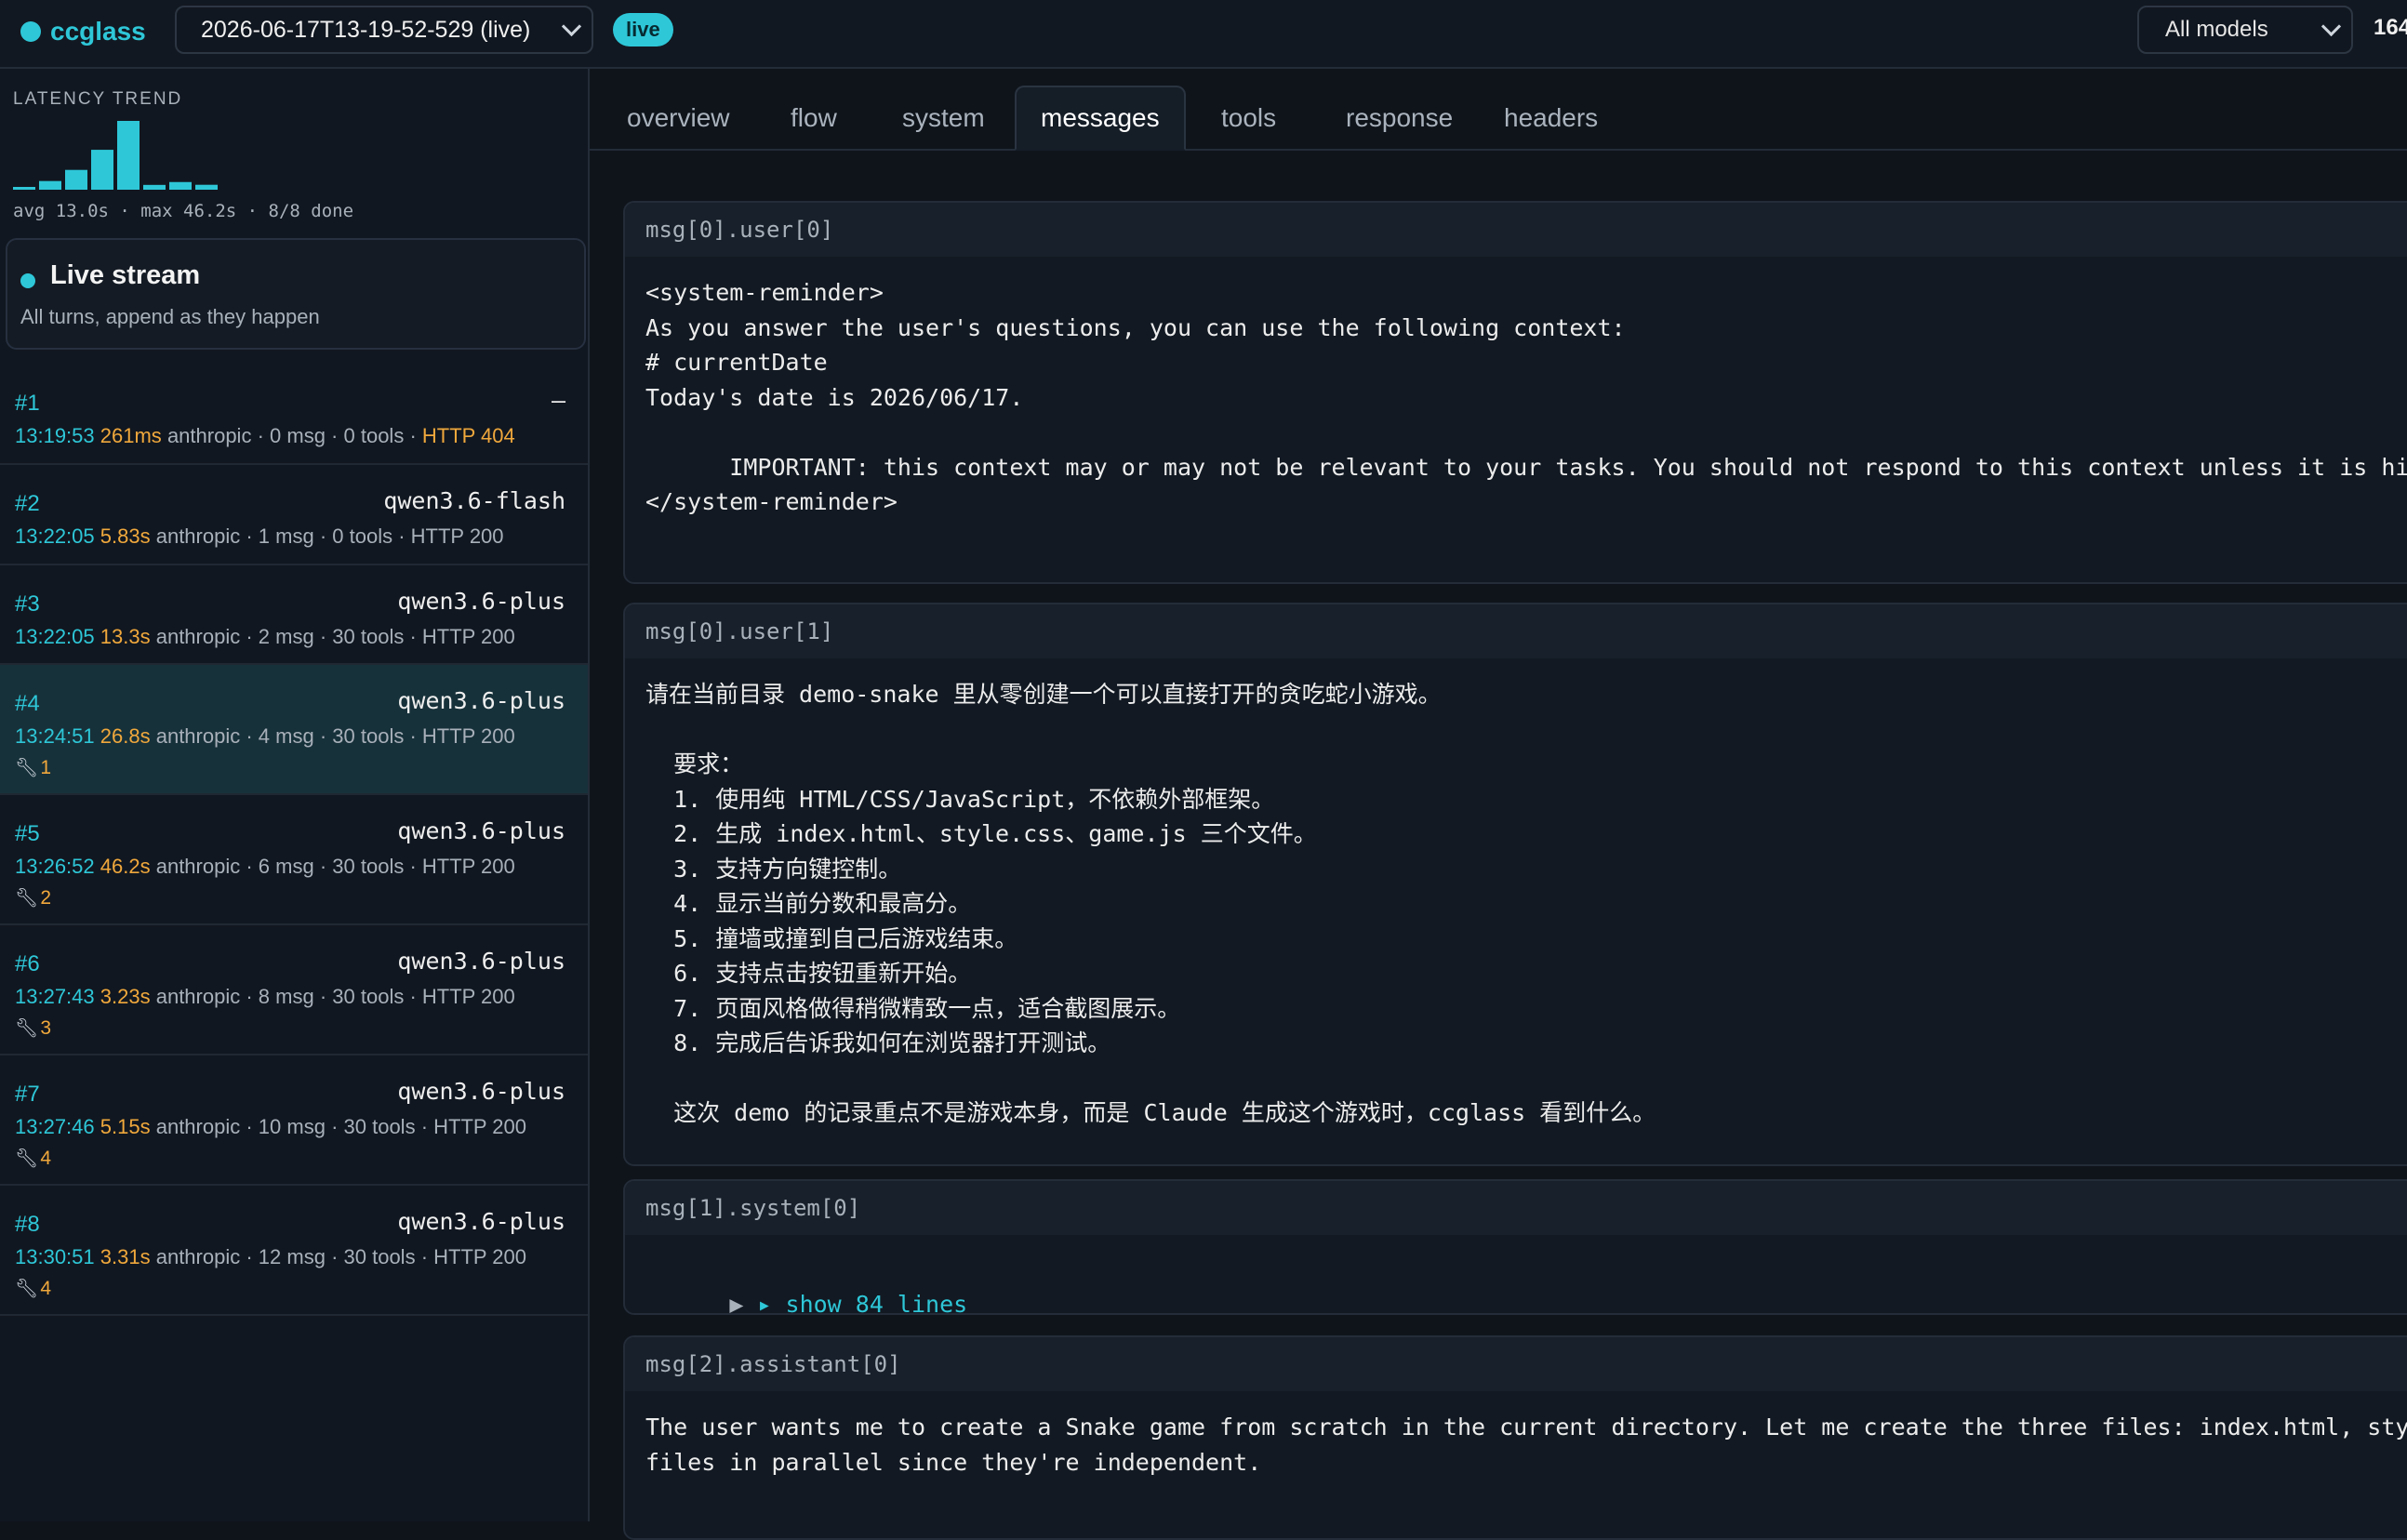 The image size is (2407, 1540). I want to click on turn-tool-calls: 🔧︎ 3, so click(33, 1028).